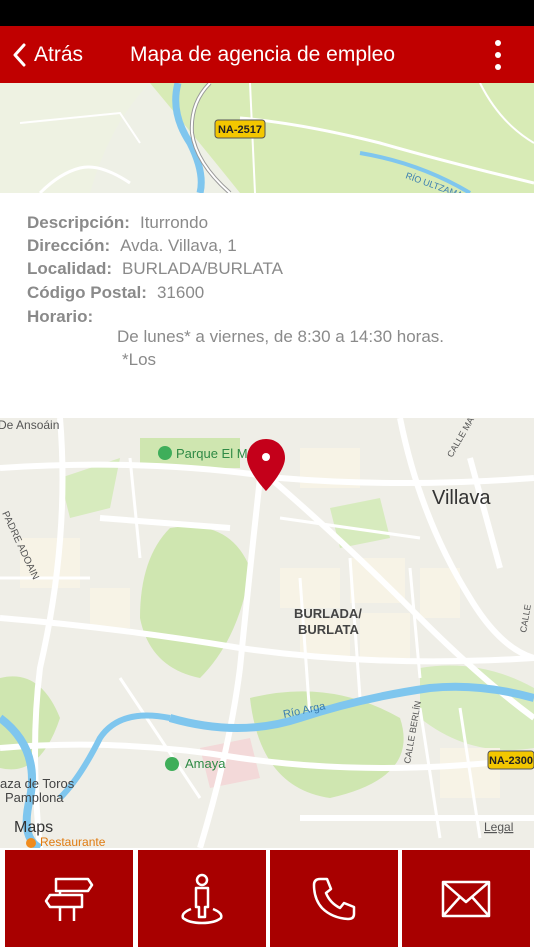 Image resolution: width=534 pixels, height=950 pixels. I want to click on map-preview-top: NA-2517 RÍO ULTZAMA, so click(267, 138).